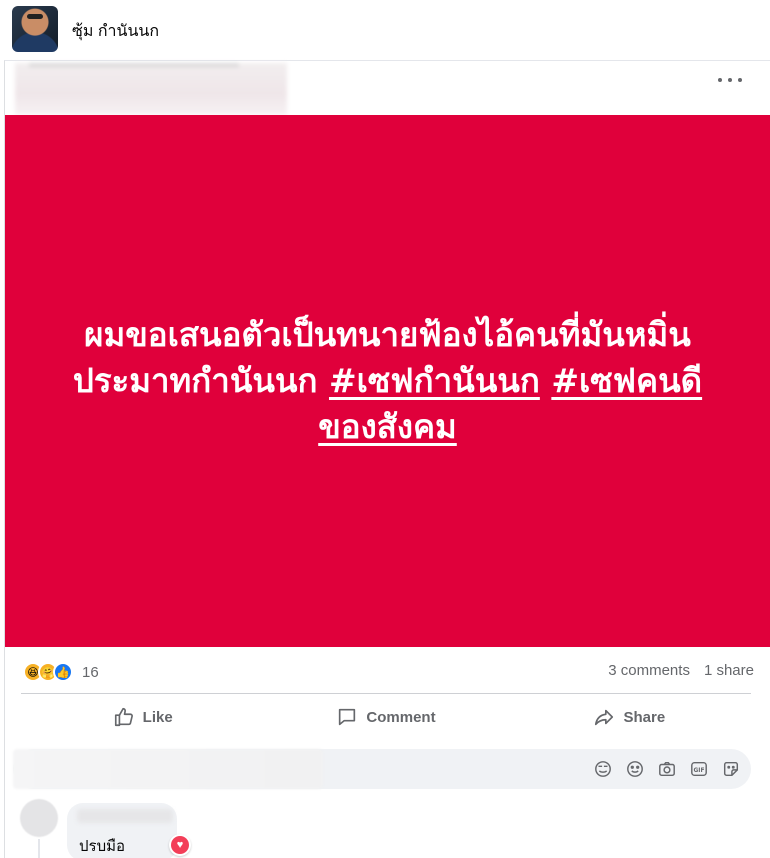 The image size is (770, 858). I want to click on commenter-name-blurred, so click(125, 816).